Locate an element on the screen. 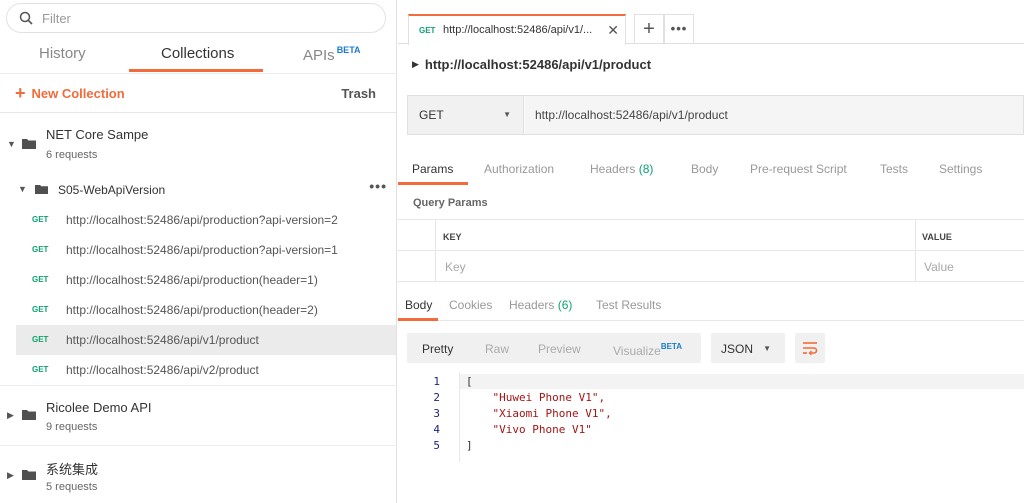  active-line-highlight is located at coordinates (742, 381).